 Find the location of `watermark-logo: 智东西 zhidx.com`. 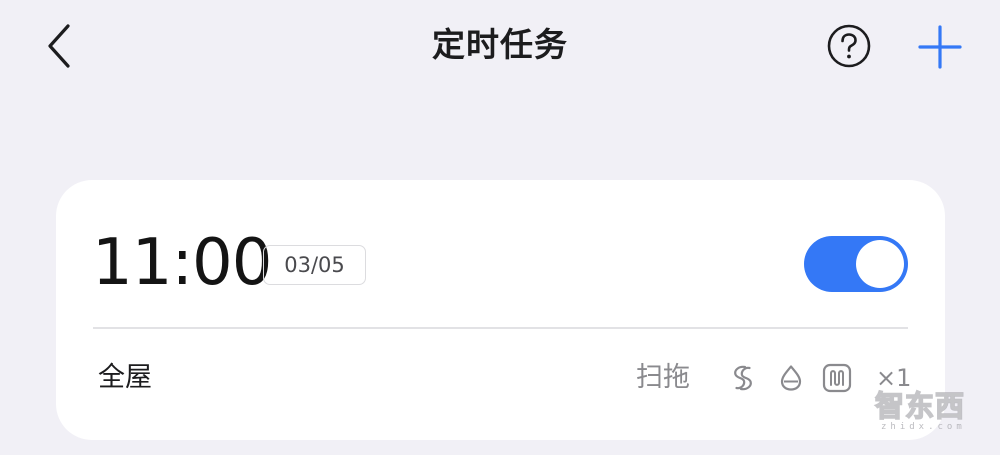

watermark-logo: 智东西 zhidx.com is located at coordinates (929, 413).